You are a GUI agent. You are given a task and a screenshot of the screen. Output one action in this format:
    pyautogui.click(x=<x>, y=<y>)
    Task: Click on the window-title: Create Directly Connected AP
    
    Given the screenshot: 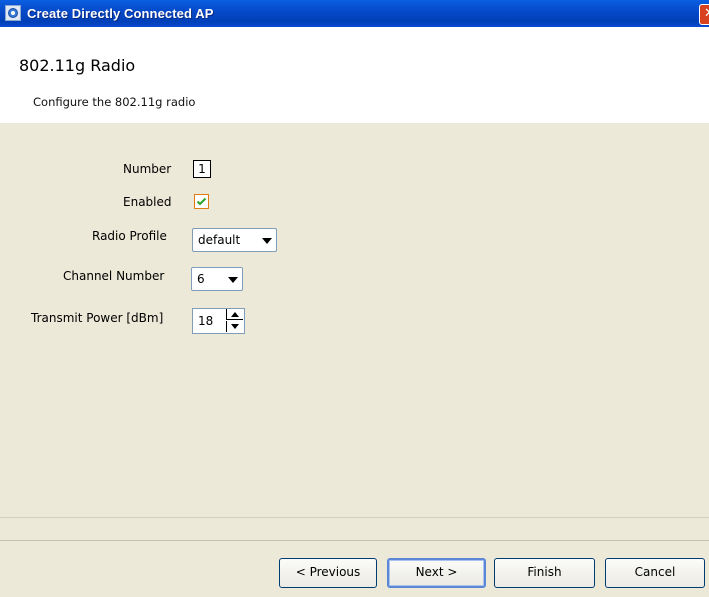 What is the action you would take?
    pyautogui.click(x=120, y=13)
    